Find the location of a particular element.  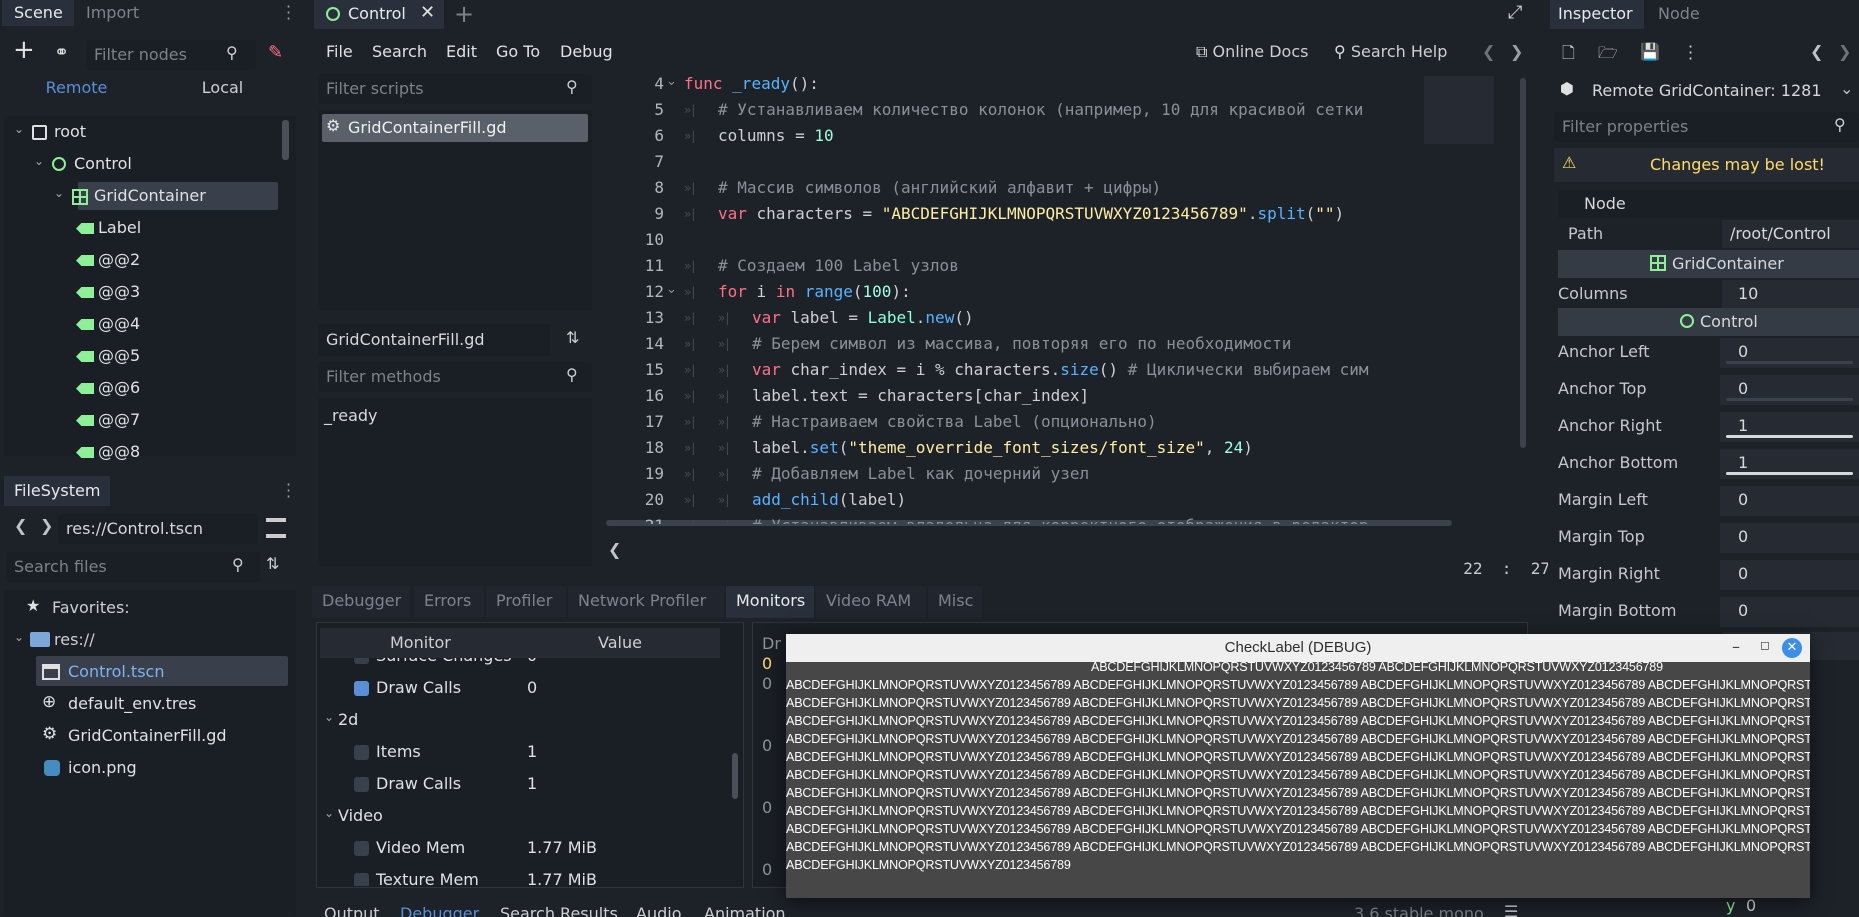

scene-tree-item: Control is located at coordinates (103, 163).